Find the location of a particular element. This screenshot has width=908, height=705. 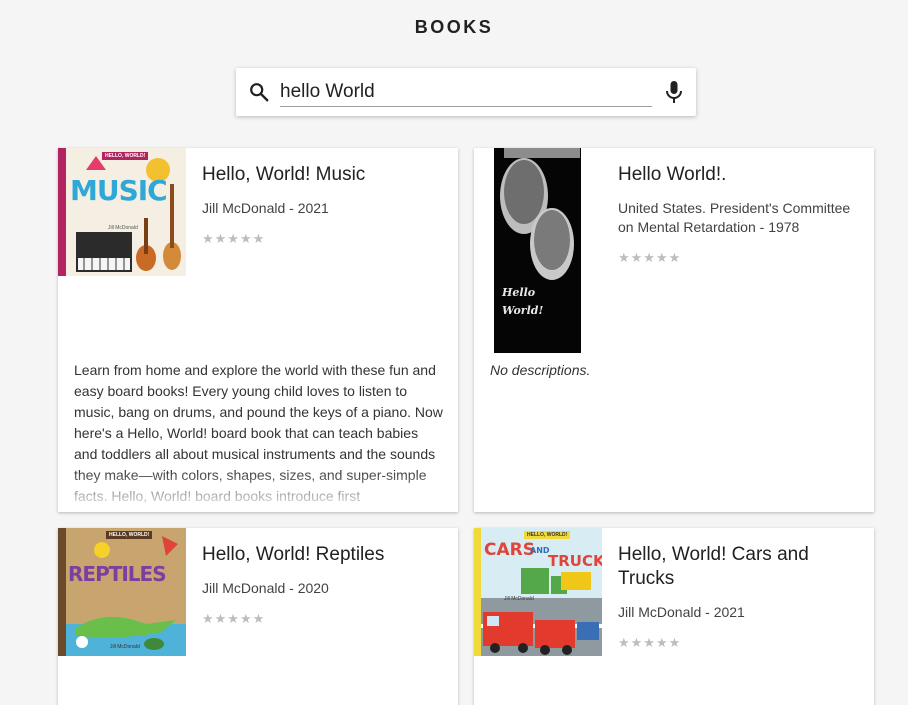

book-cover-hello-world: Hello World! is located at coordinates (537, 250).